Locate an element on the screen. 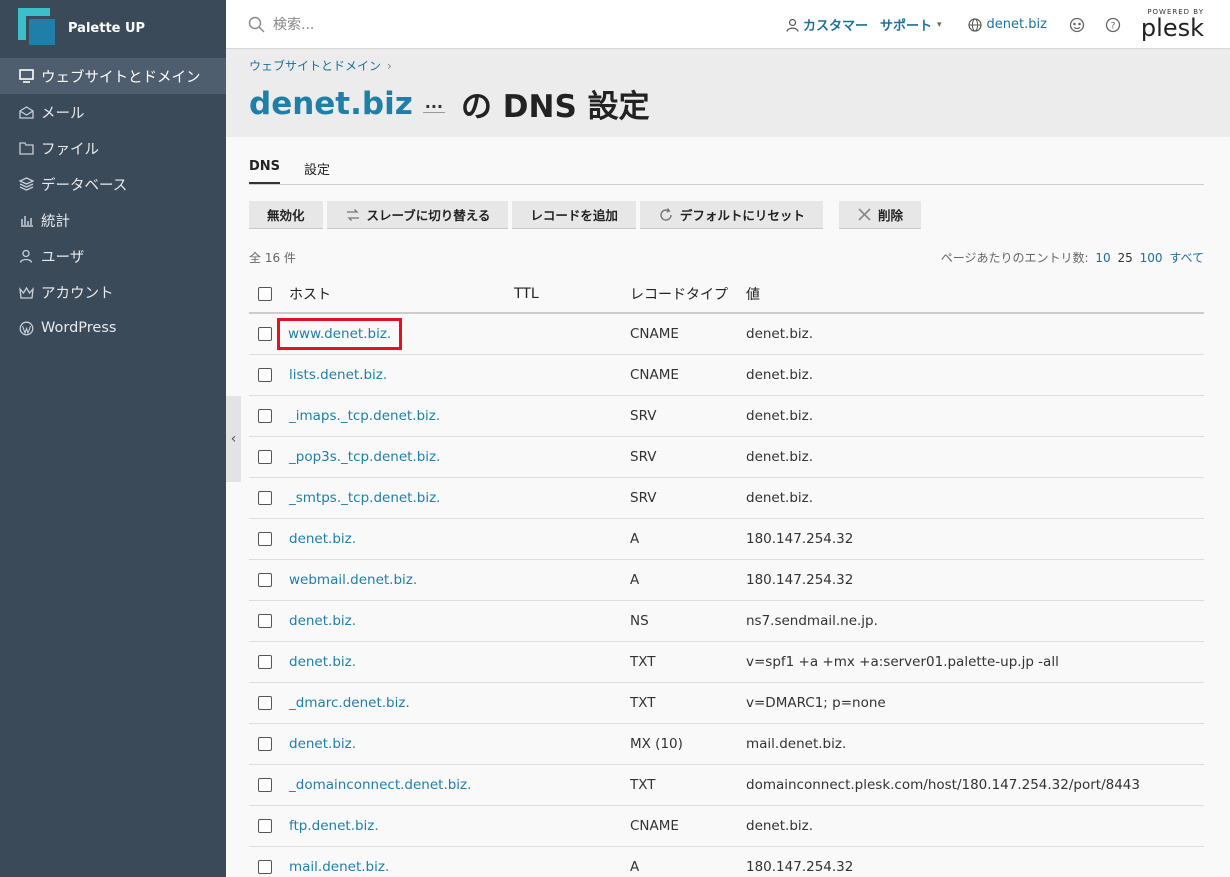  toolbar: 無効化 スレーブに切り替える レコードを追加 デフォルトにリセット 削除 is located at coordinates (726, 215).